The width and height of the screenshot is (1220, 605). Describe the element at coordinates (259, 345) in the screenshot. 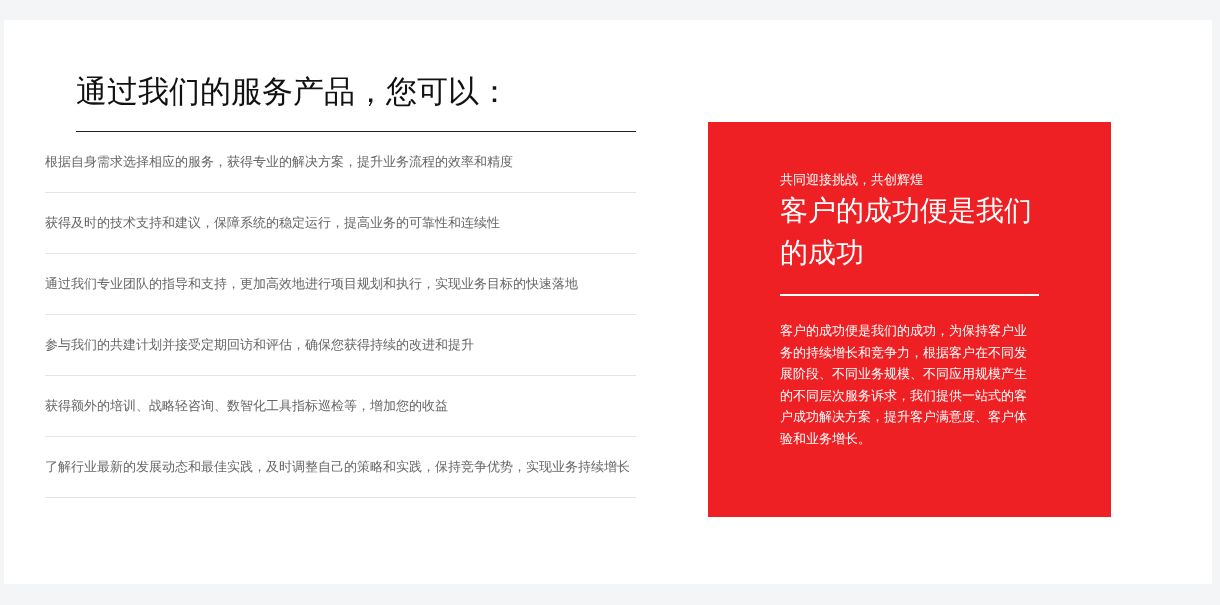

I see `benefit-text: 参与我们的共建计划并接受定期回访和评估，确保您获得持续的改进和提升` at that location.